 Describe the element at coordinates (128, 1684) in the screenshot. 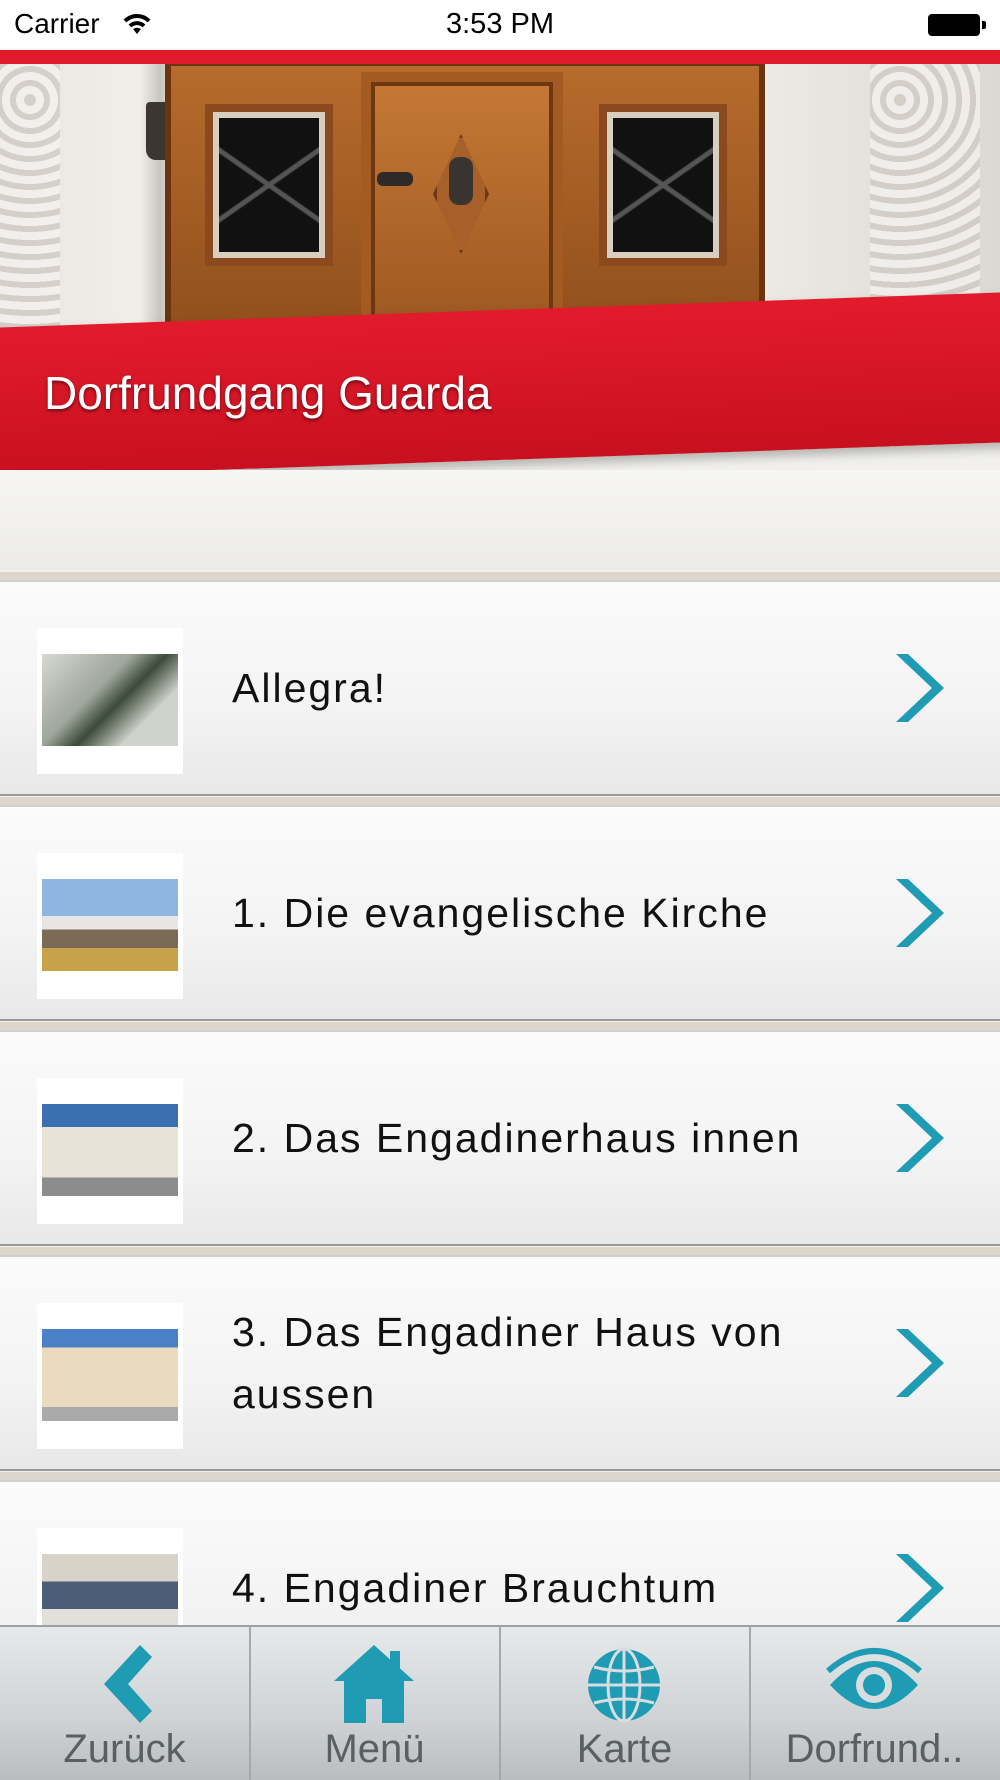

I see `back-chevron-icon` at that location.